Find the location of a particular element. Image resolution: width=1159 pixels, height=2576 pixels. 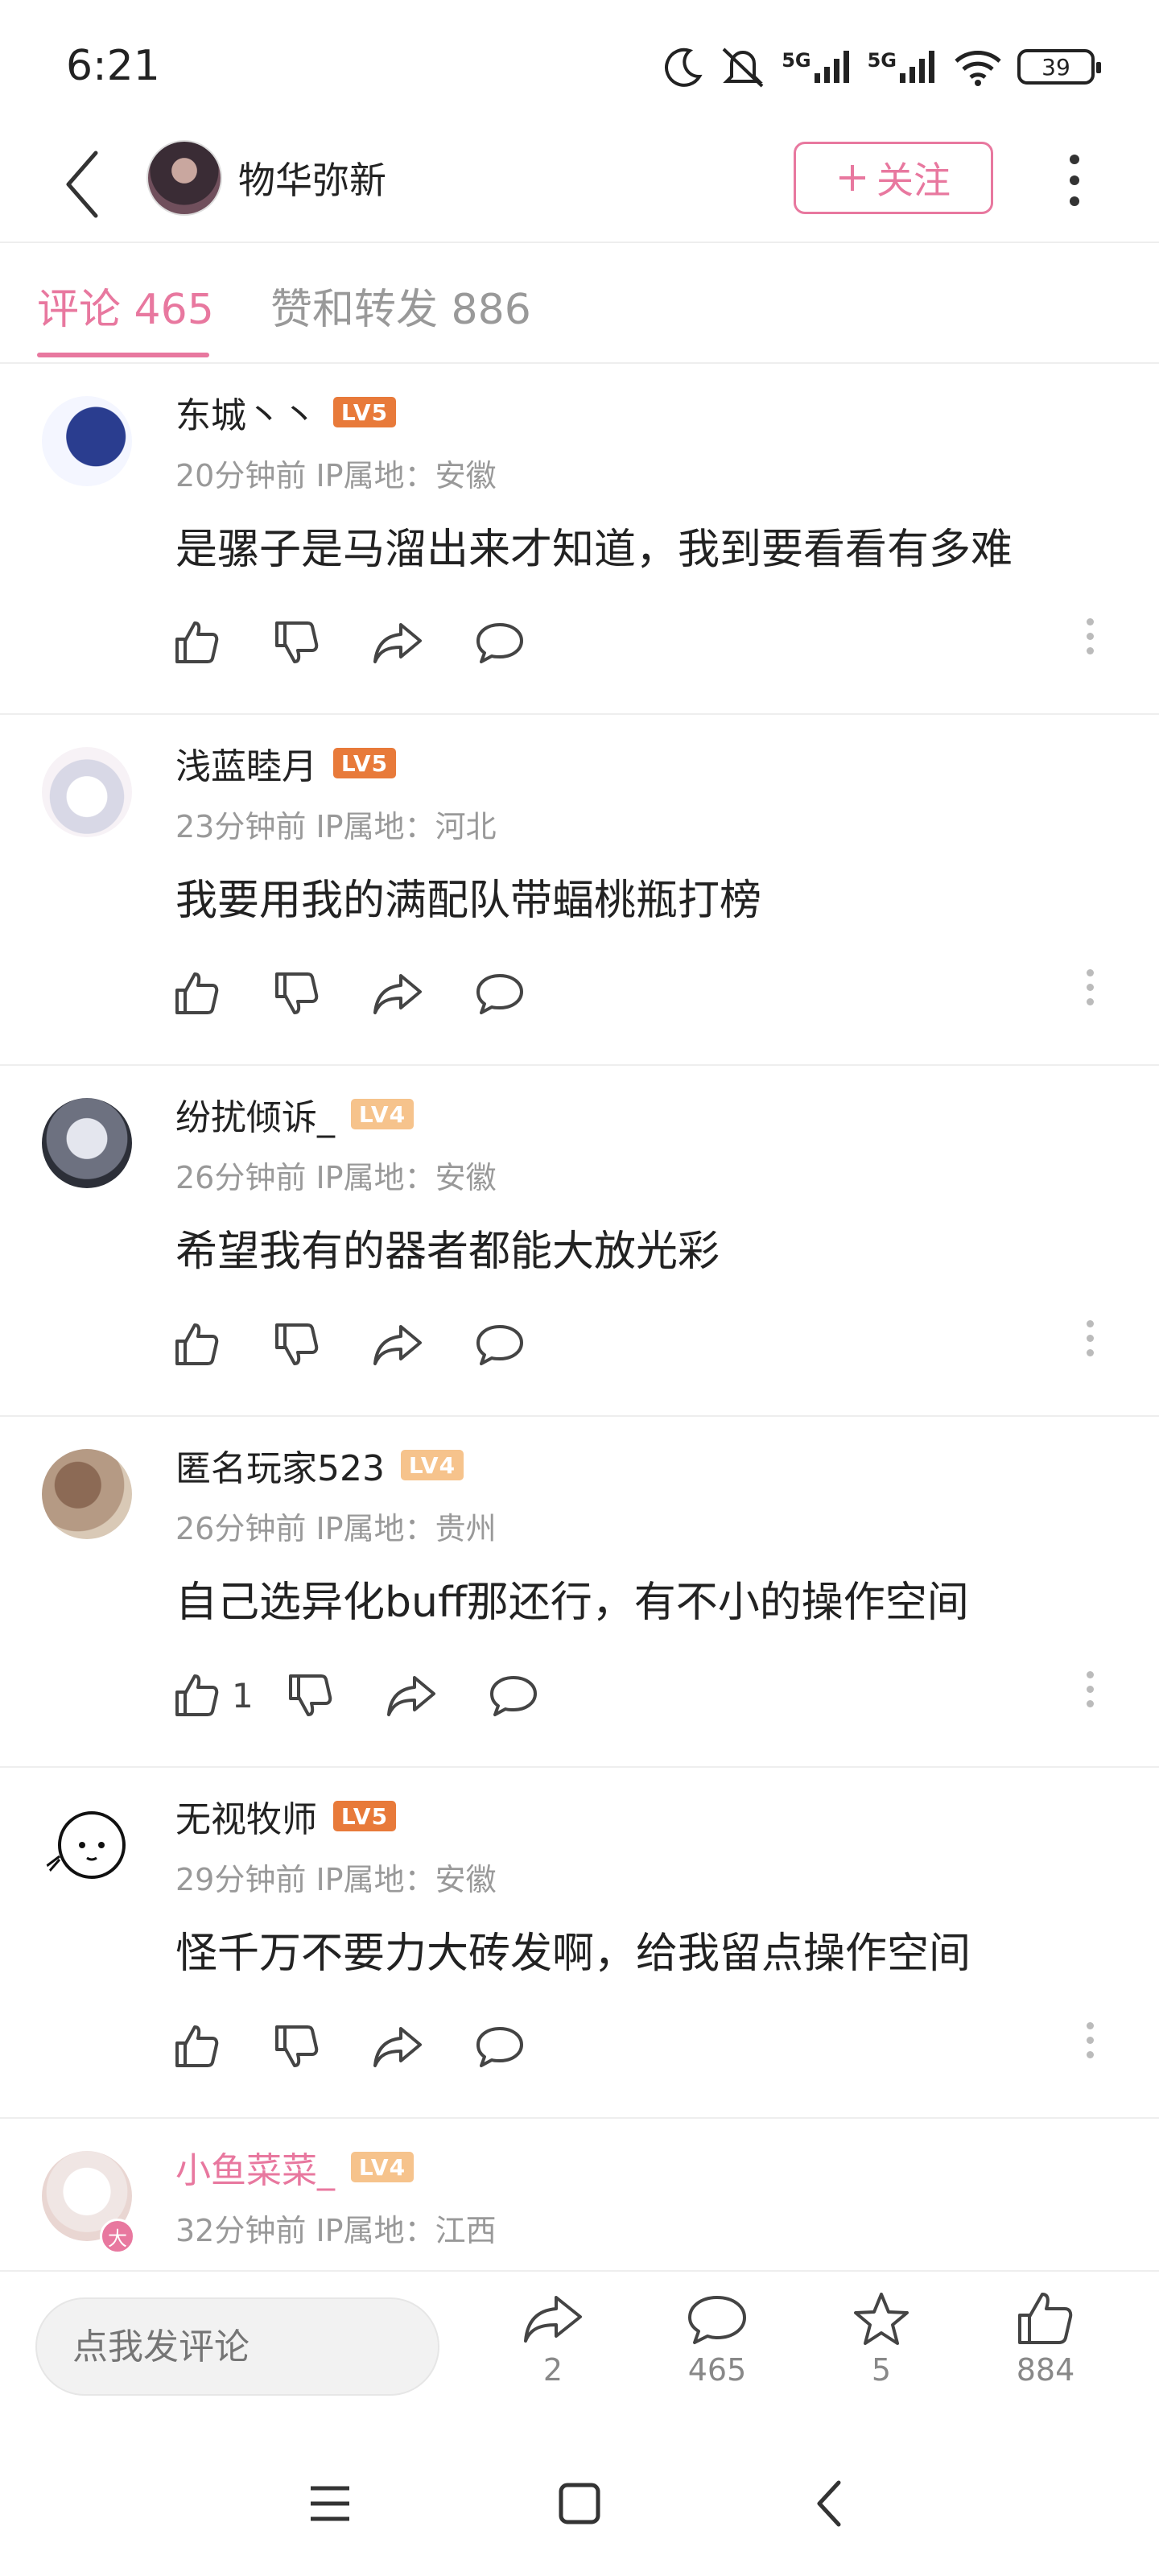

comment-author: 匿名玩家523 is located at coordinates (280, 1465).